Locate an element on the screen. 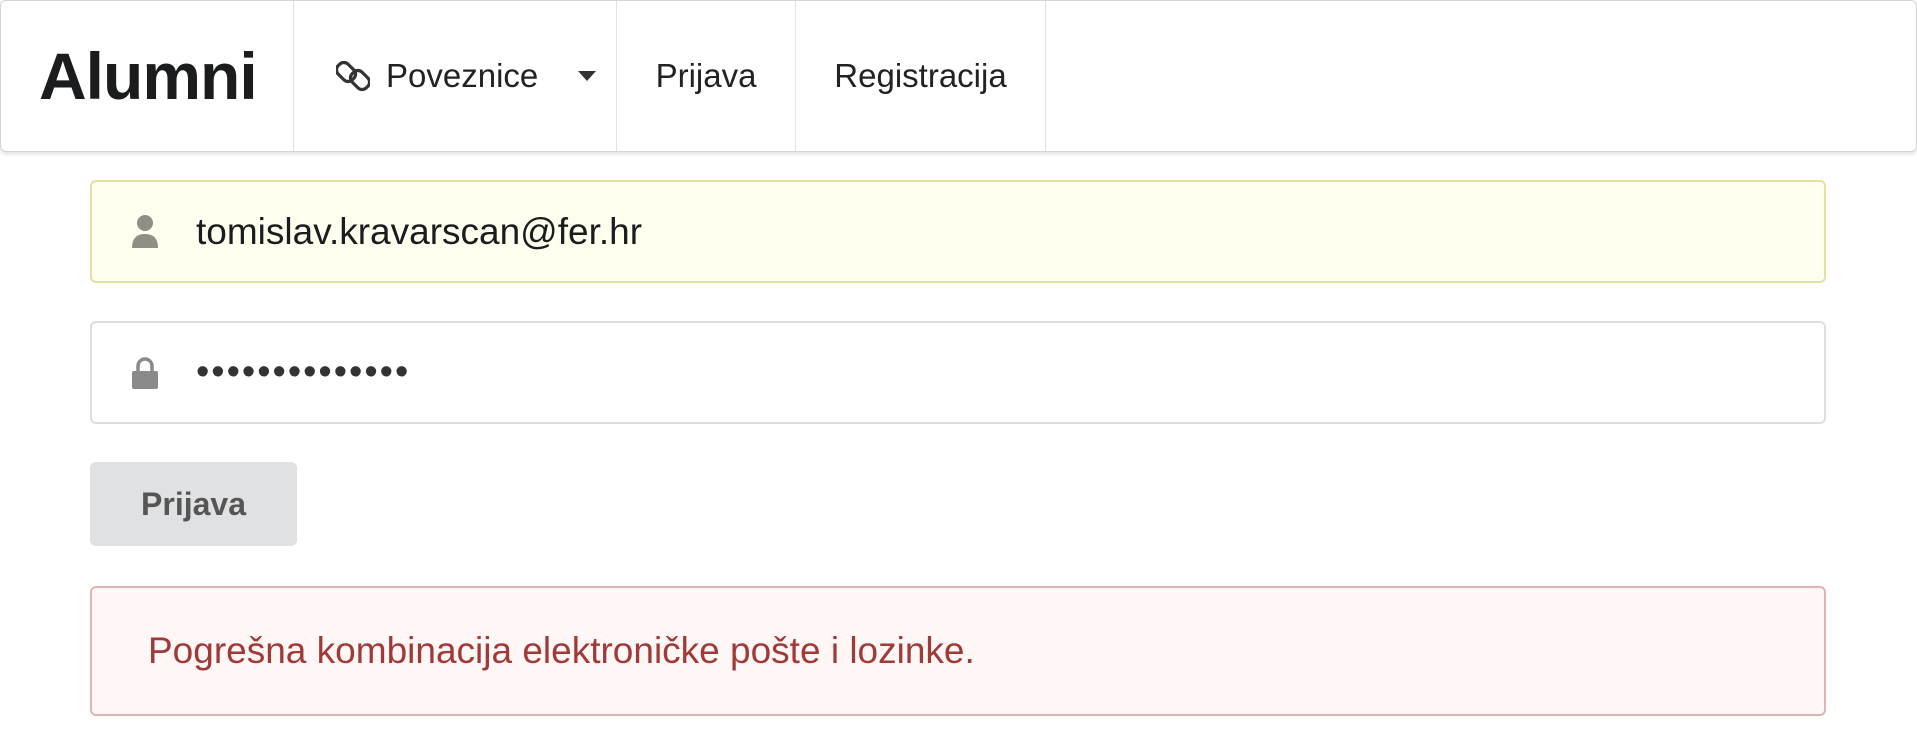 The height and width of the screenshot is (736, 1917). caret-down-icon is located at coordinates (587, 76).